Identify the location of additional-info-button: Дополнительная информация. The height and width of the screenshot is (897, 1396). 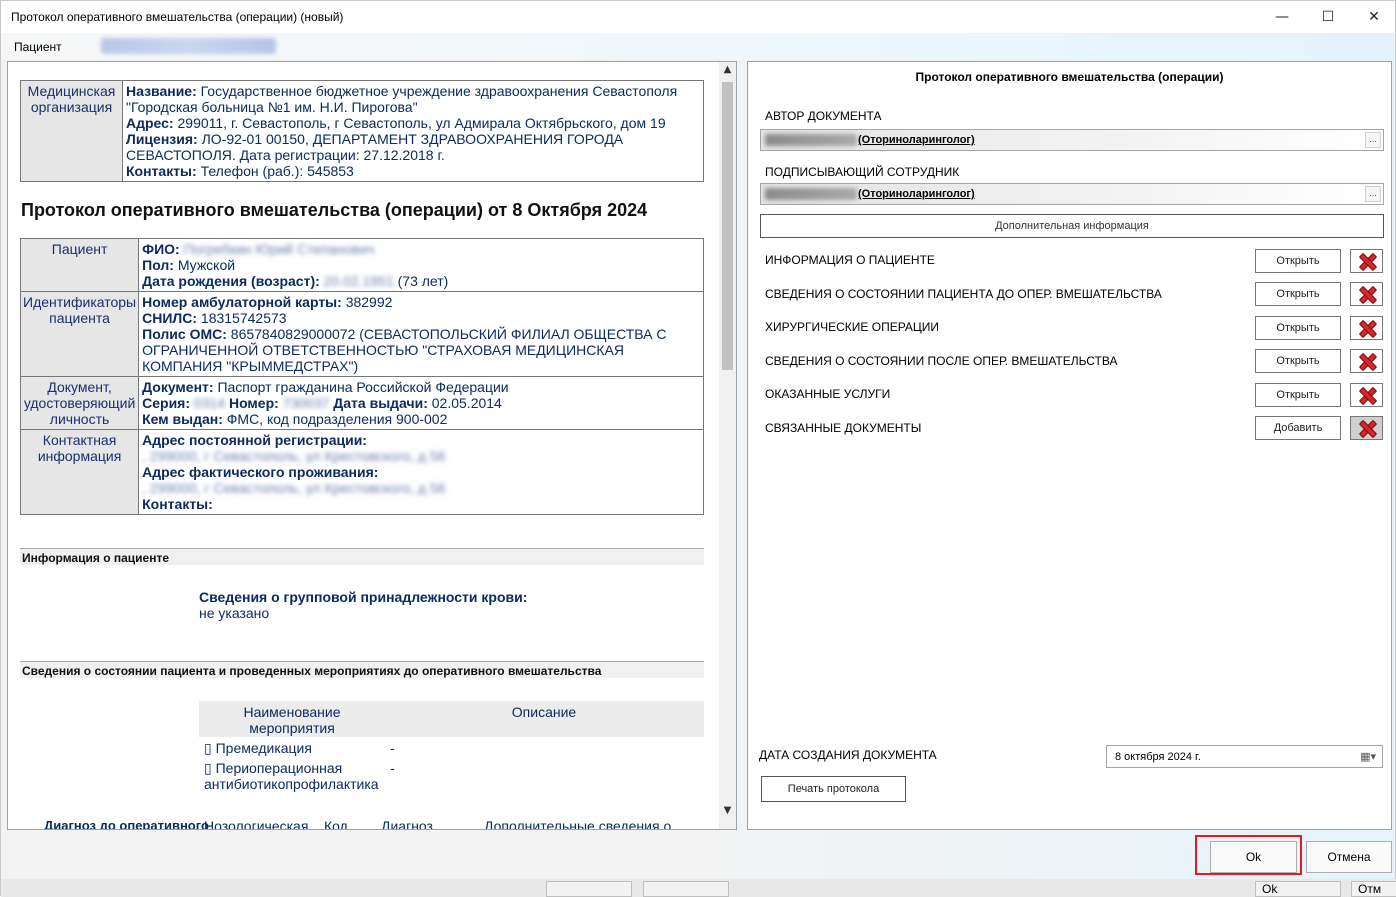
(1072, 226).